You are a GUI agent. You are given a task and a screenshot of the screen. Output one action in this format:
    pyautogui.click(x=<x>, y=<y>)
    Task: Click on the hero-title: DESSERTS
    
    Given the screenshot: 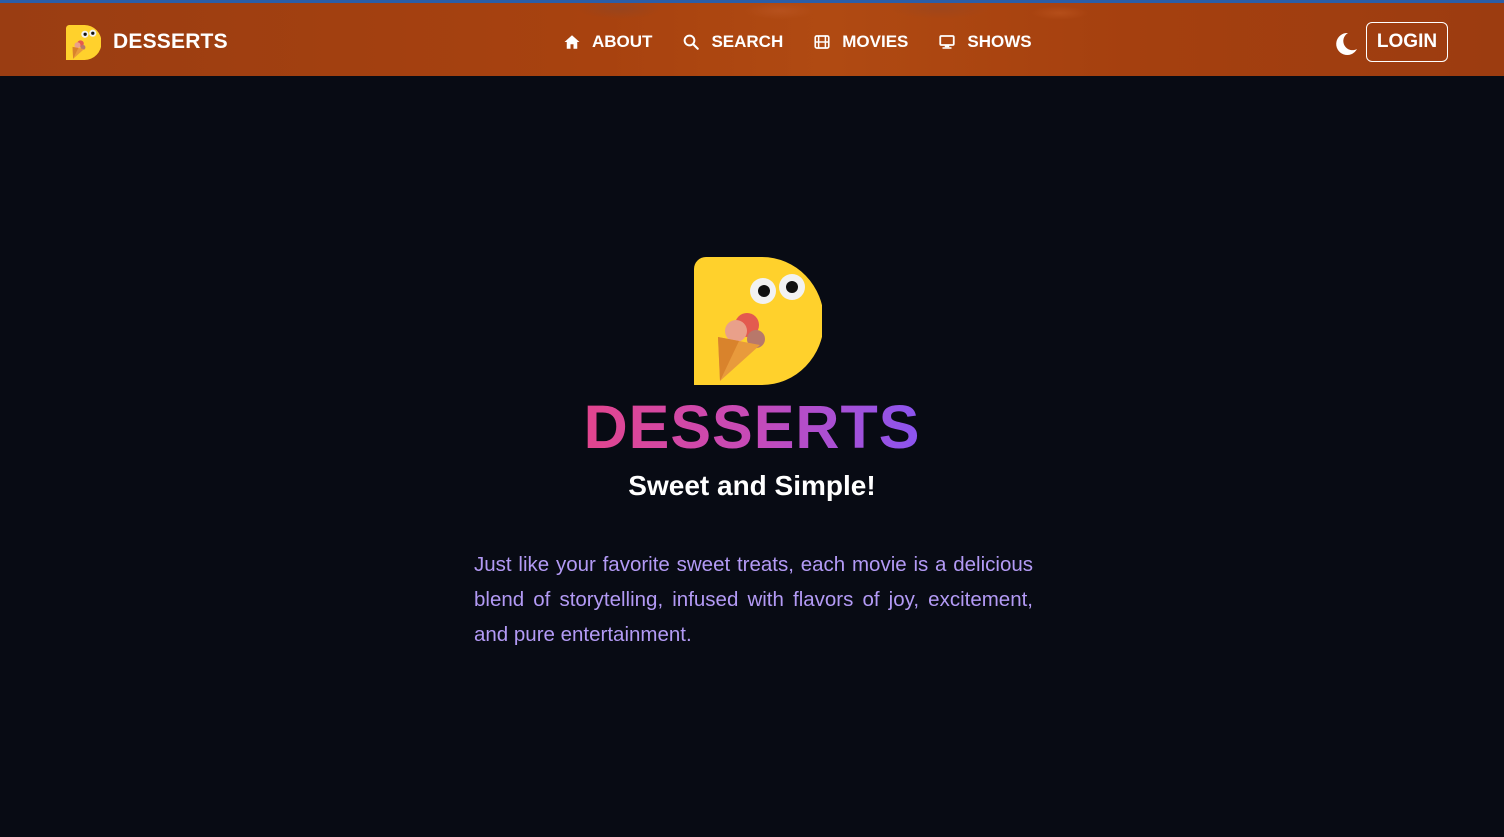 What is the action you would take?
    pyautogui.click(x=752, y=427)
    